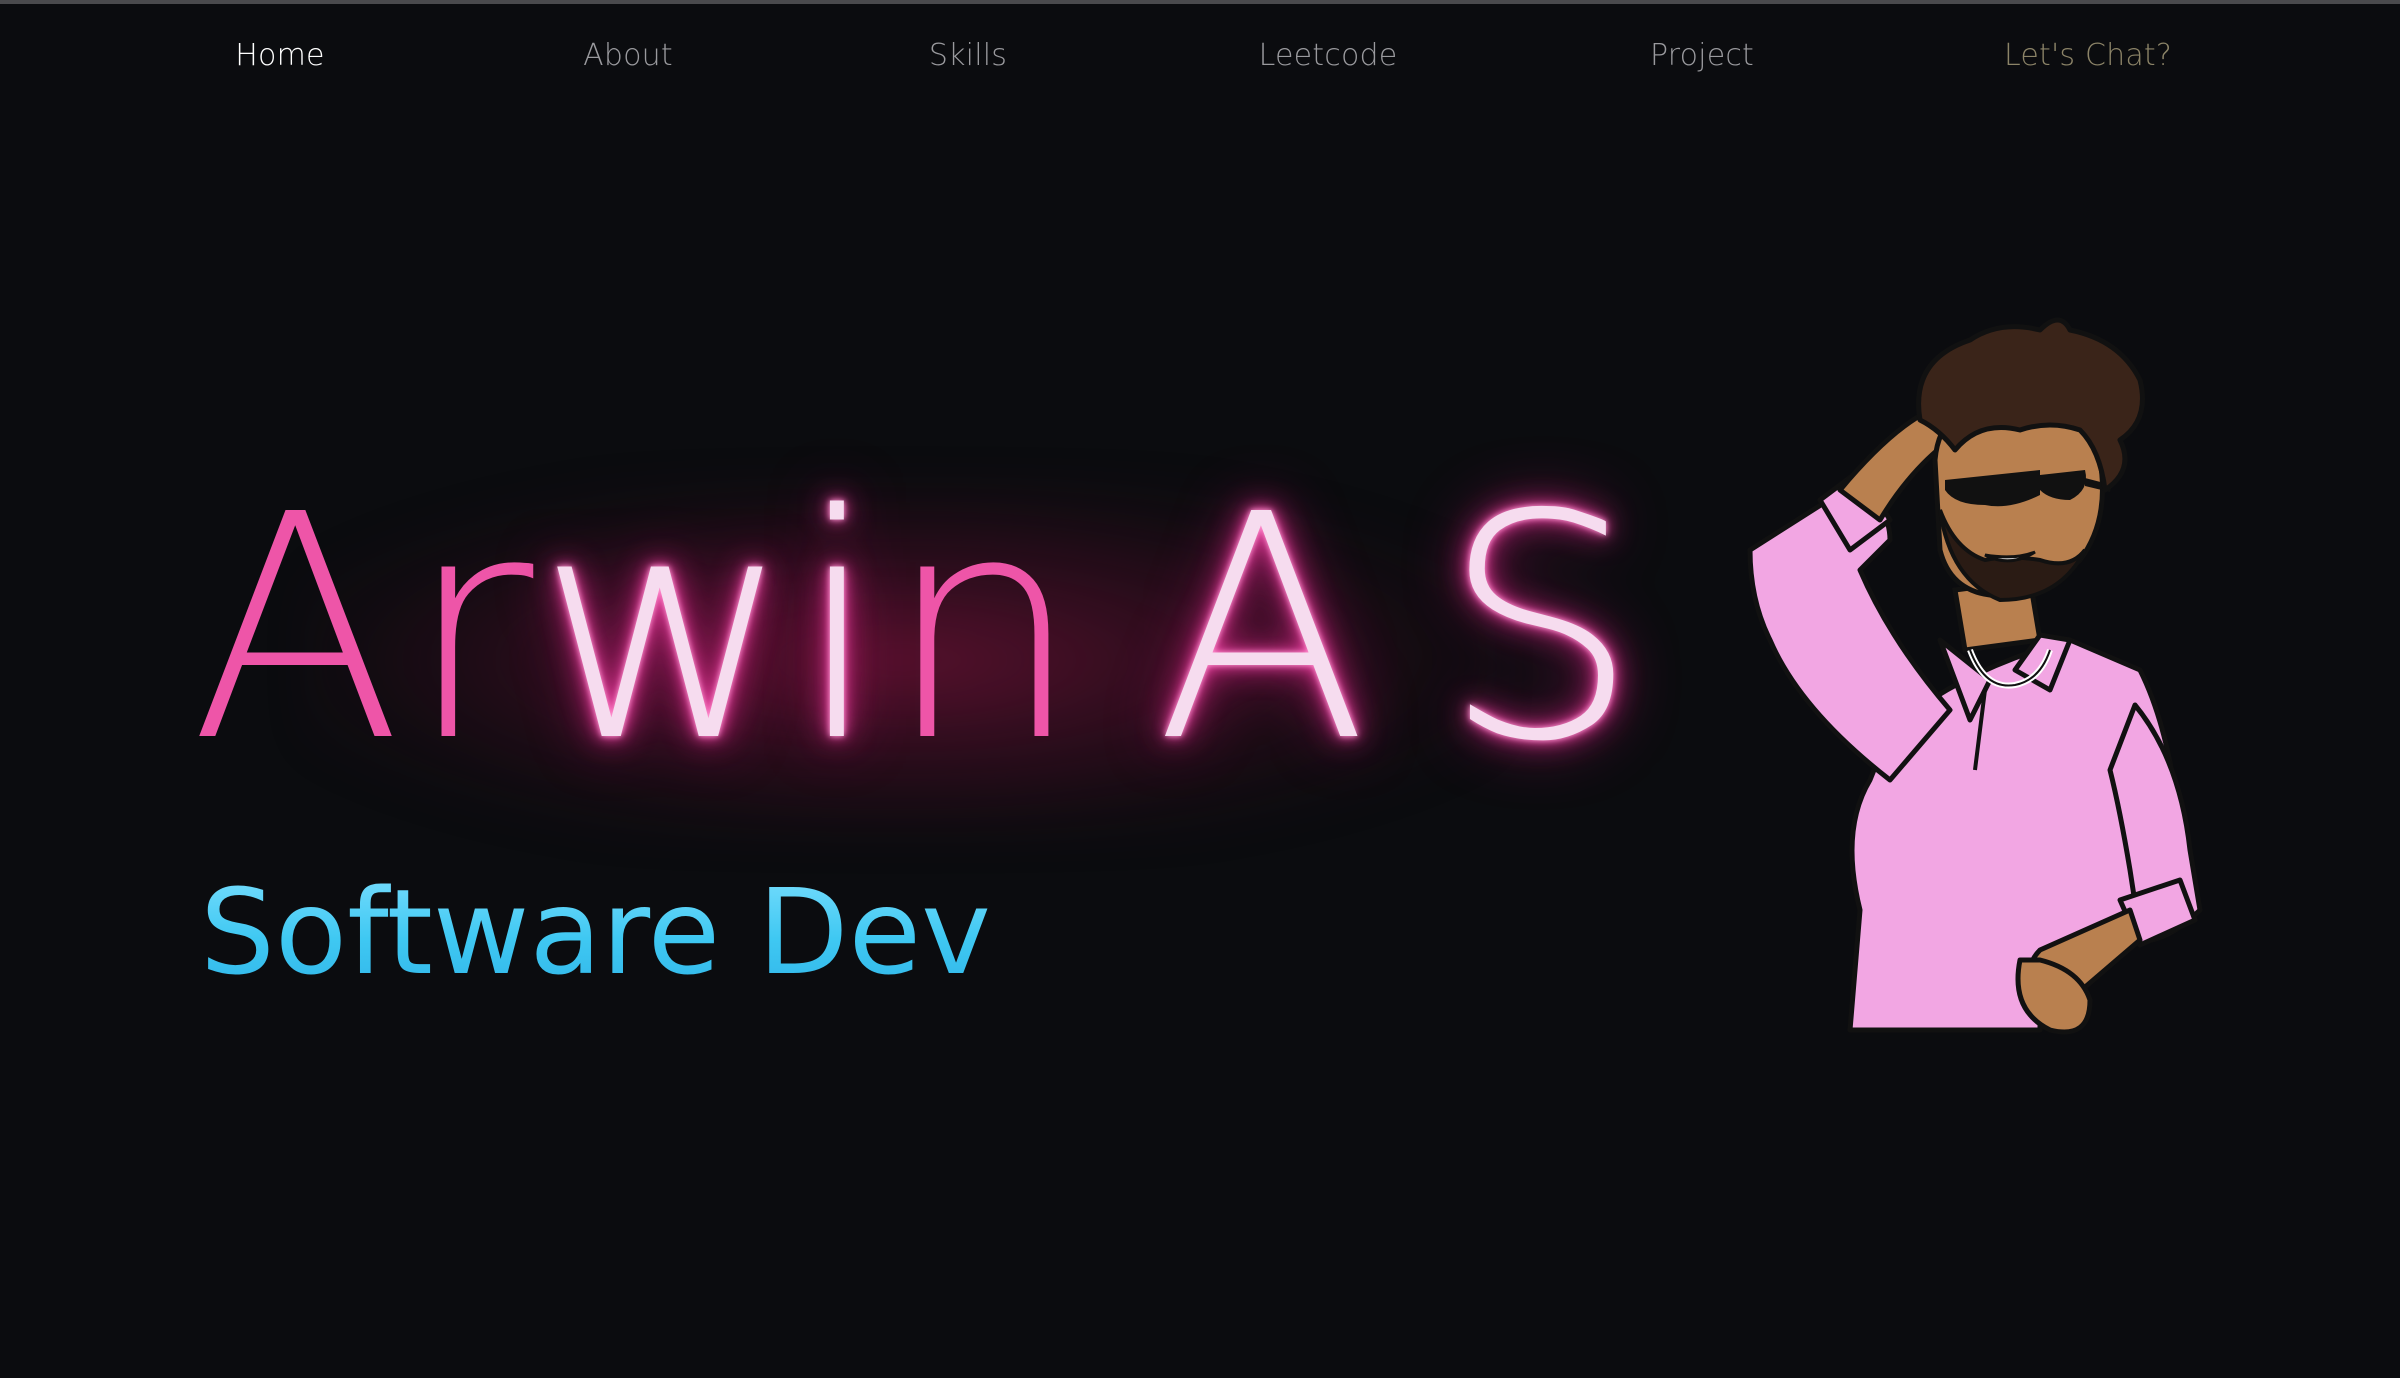  What do you see at coordinates (666, 629) in the screenshot?
I see `name-letter: w` at bounding box center [666, 629].